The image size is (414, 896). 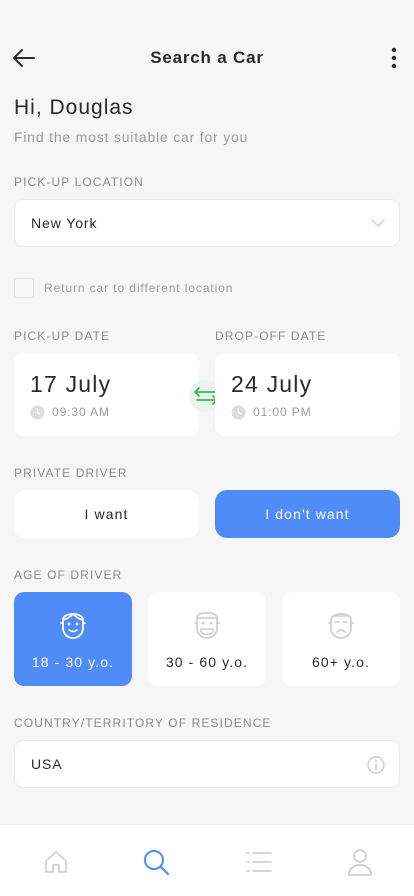 I want to click on dropoff-time-value: 01:00 PM, so click(x=282, y=412).